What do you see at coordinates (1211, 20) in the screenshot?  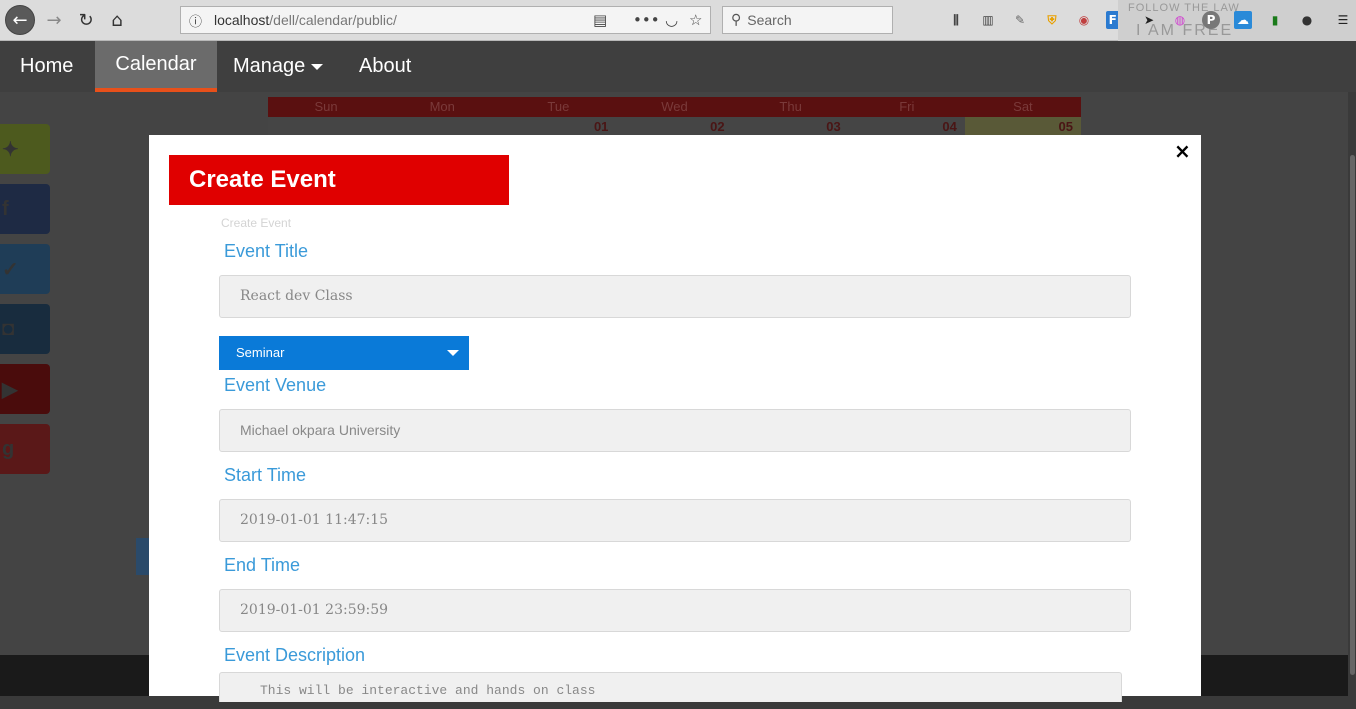 I see `ip-extension-icon: P` at bounding box center [1211, 20].